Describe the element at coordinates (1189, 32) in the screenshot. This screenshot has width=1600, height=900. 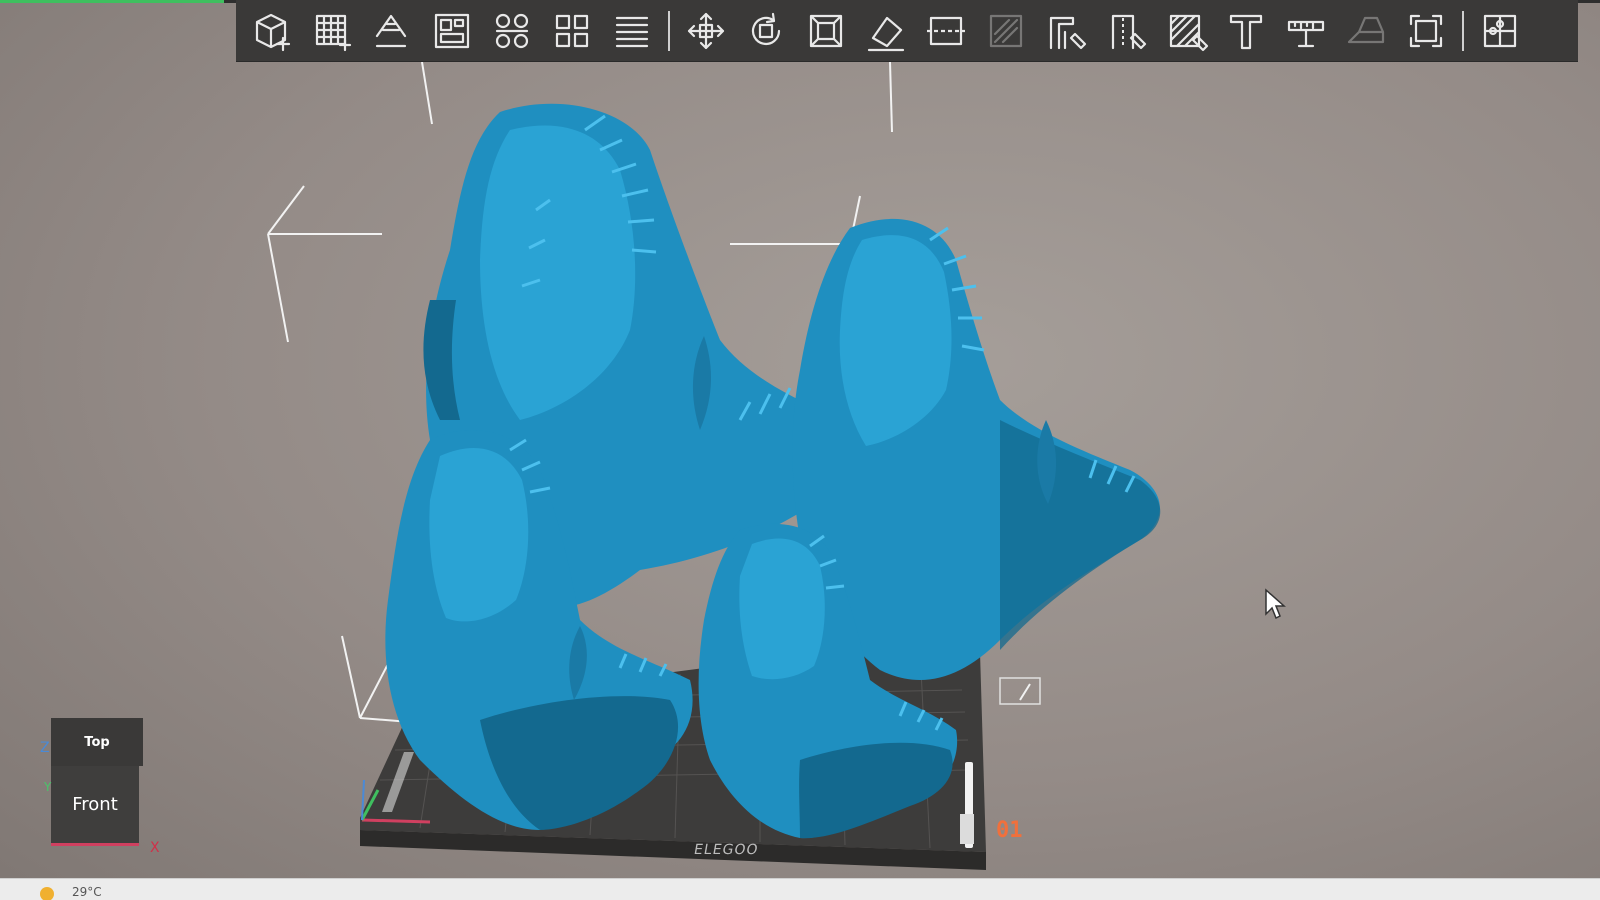
I see `infill-paint-icon` at that location.